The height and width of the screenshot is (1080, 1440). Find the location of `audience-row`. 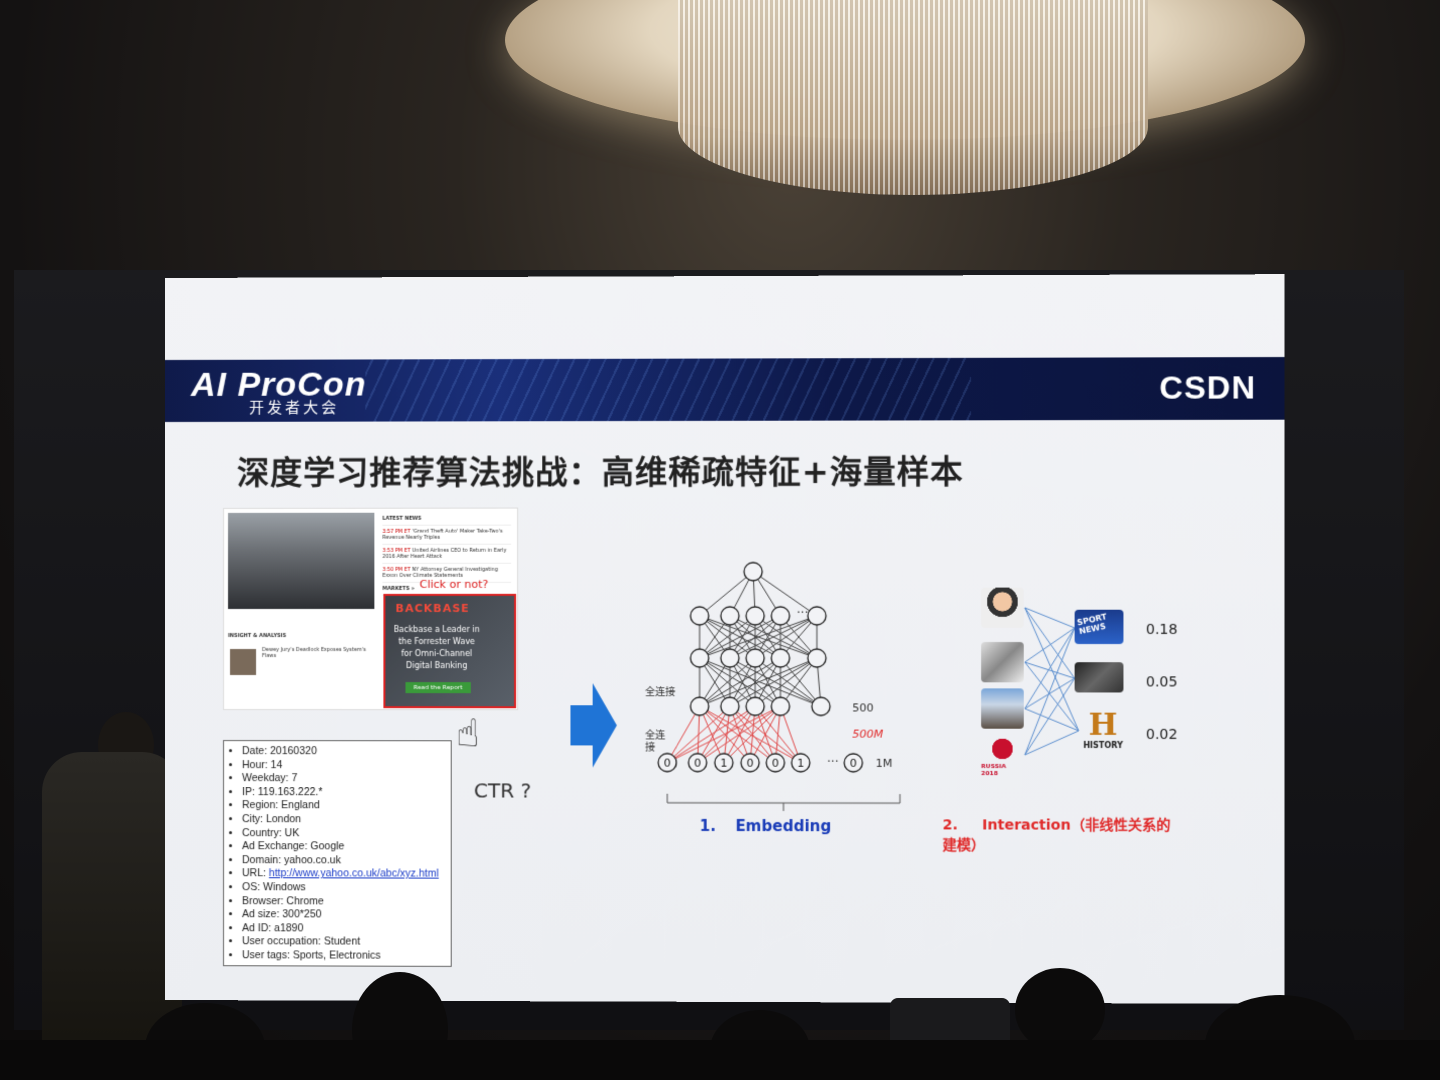

audience-row is located at coordinates (720, 1060).